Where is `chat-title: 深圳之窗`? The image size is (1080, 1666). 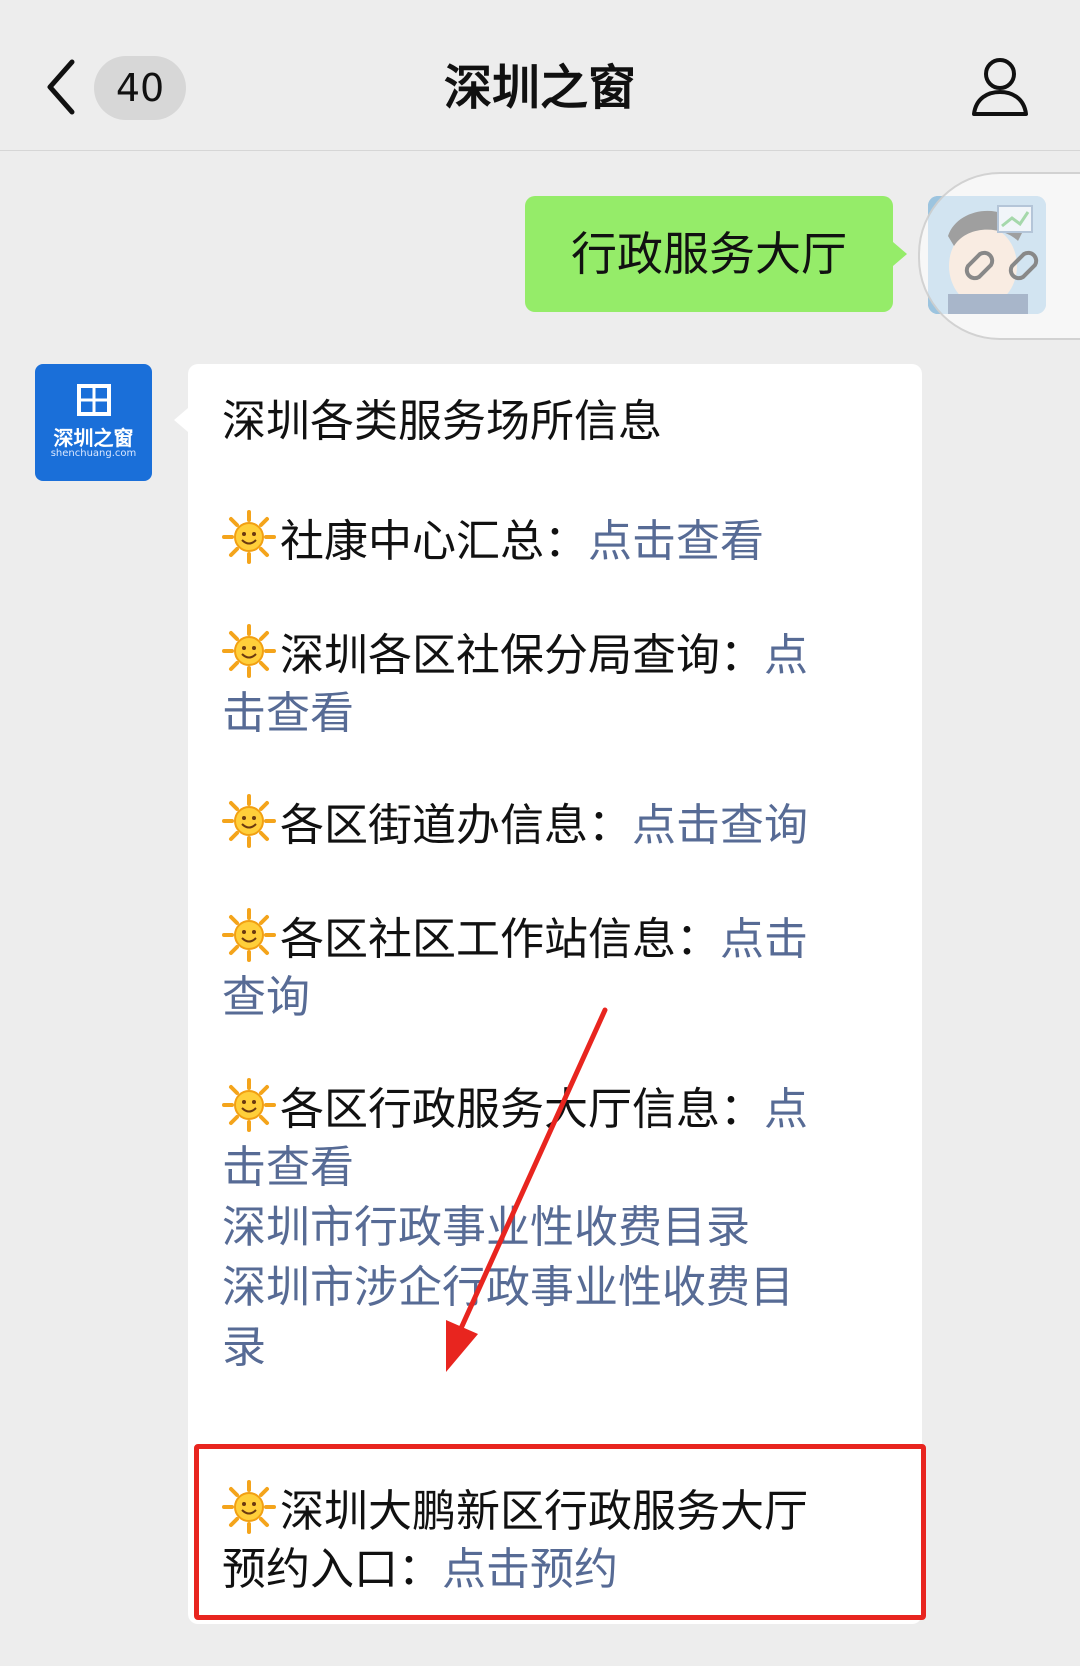 chat-title: 深圳之窗 is located at coordinates (539, 88).